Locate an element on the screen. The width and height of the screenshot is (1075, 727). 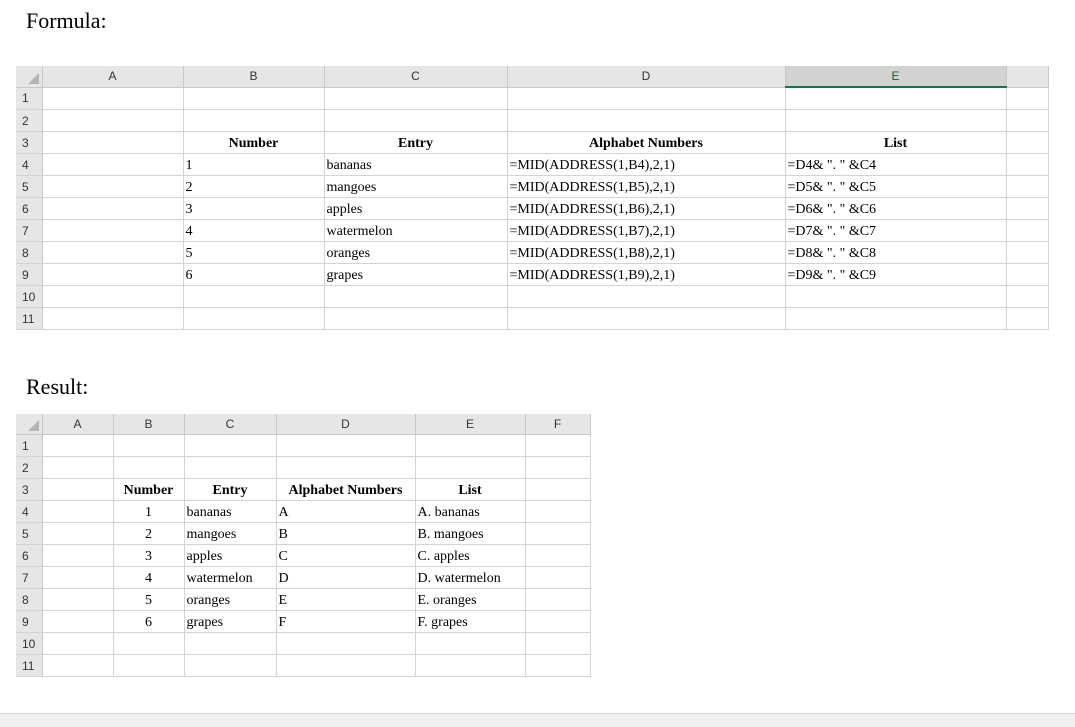
select-all-corner is located at coordinates (29, 77).